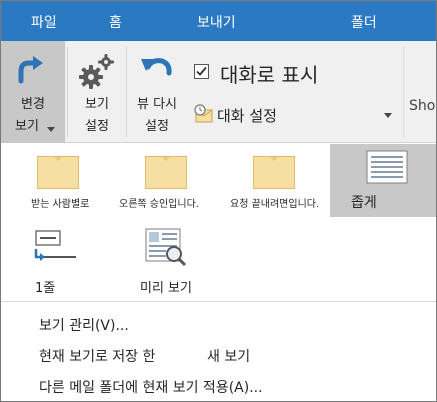 The width and height of the screenshot is (437, 402). I want to click on view-settings-label-2: 설정, so click(97, 126).